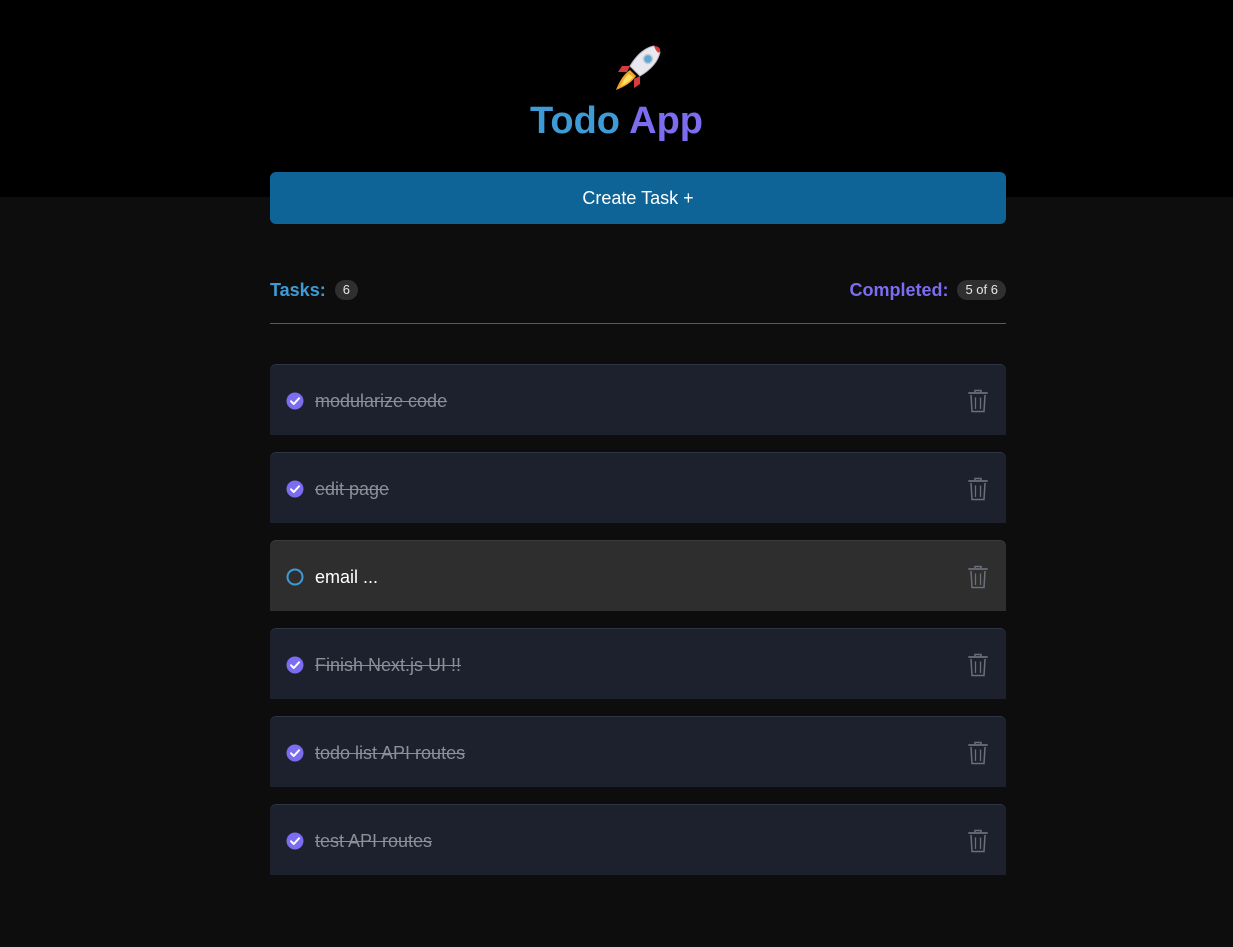  I want to click on task-item: modularize code, so click(638, 399).